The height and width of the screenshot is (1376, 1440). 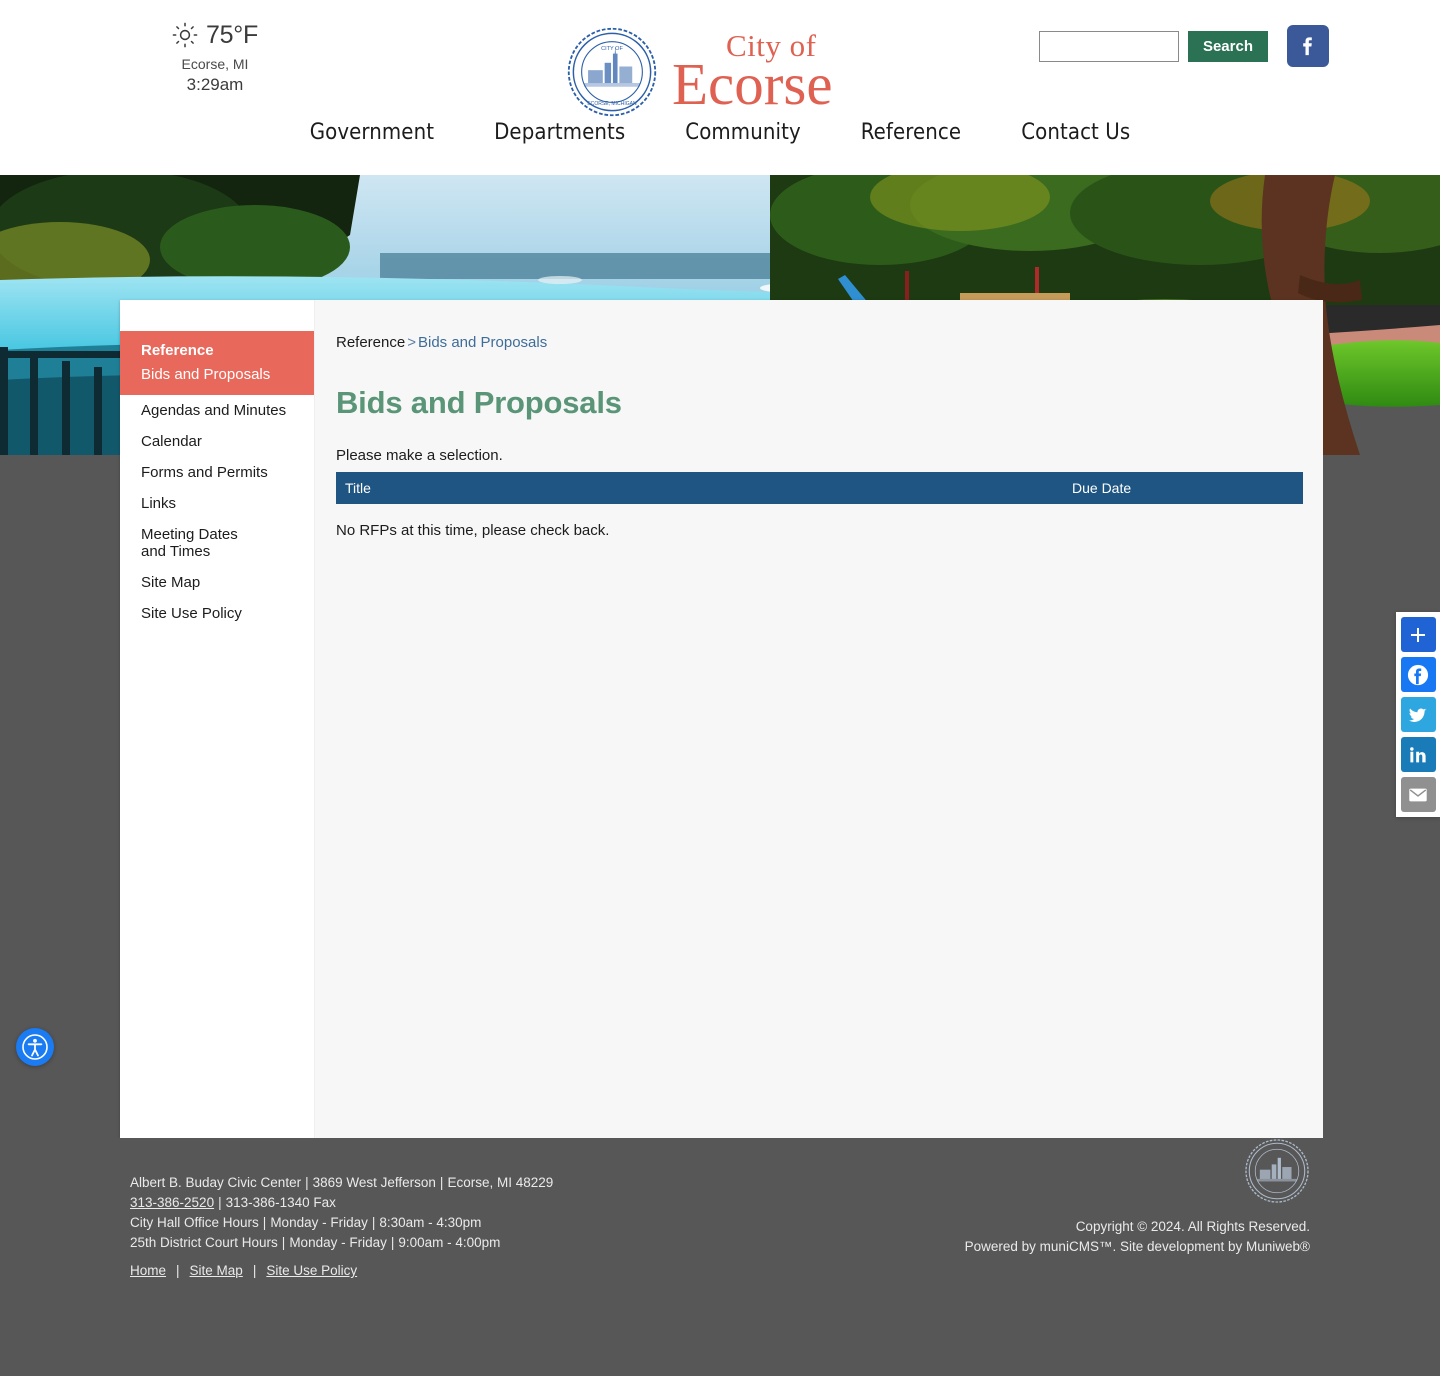 What do you see at coordinates (372, 132) in the screenshot?
I see `nav-item-government: Government` at bounding box center [372, 132].